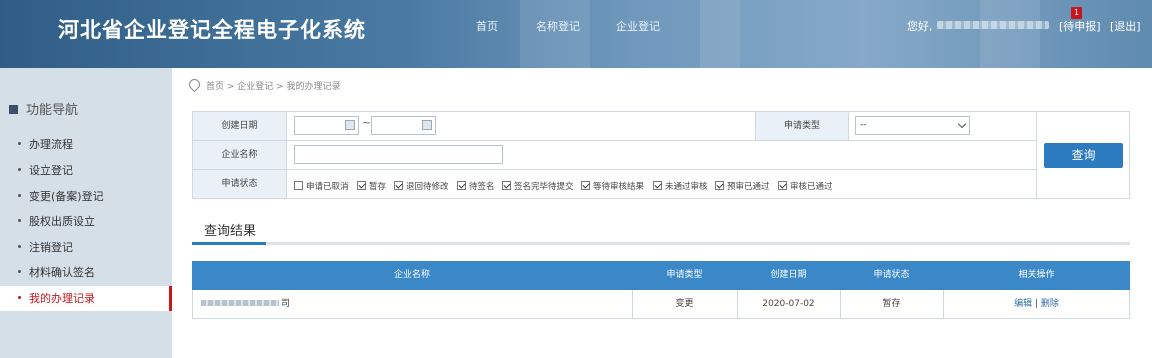  Describe the element at coordinates (86, 144) in the screenshot. I see `sidebar-item-process: 办理流程` at that location.